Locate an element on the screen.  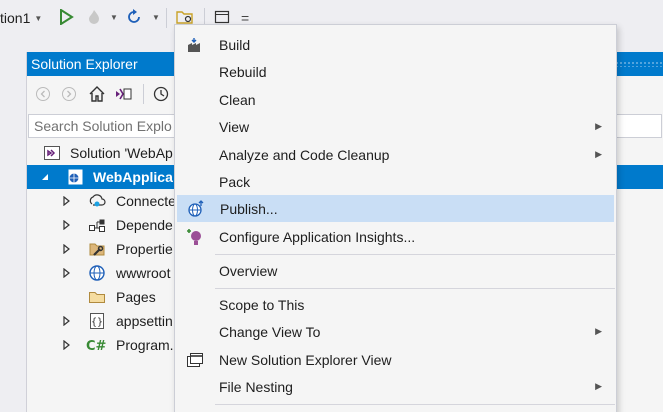
menu-item-label: Pack is located at coordinates (235, 181).